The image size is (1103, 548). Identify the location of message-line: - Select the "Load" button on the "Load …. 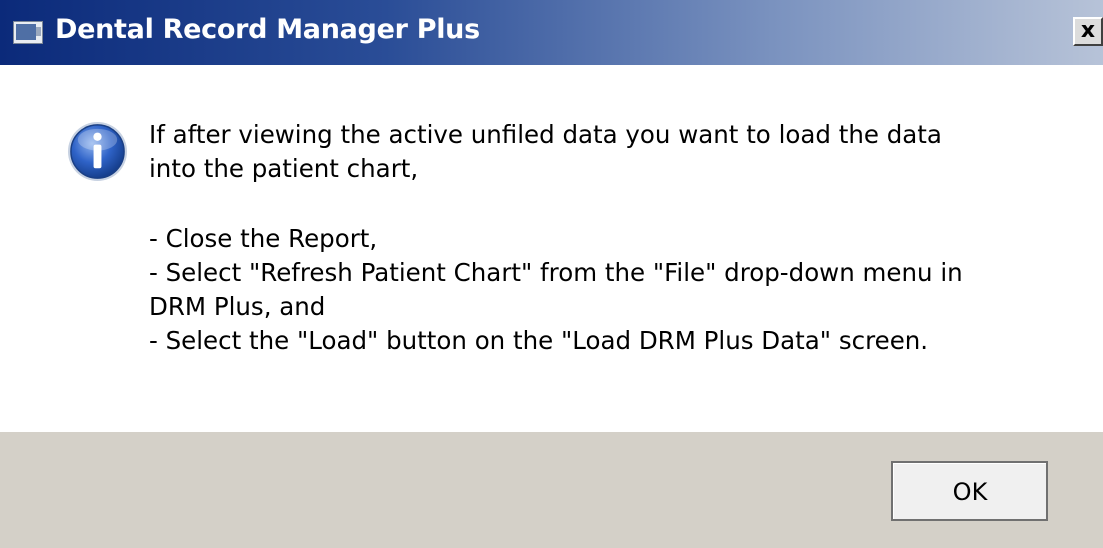
(539, 340).